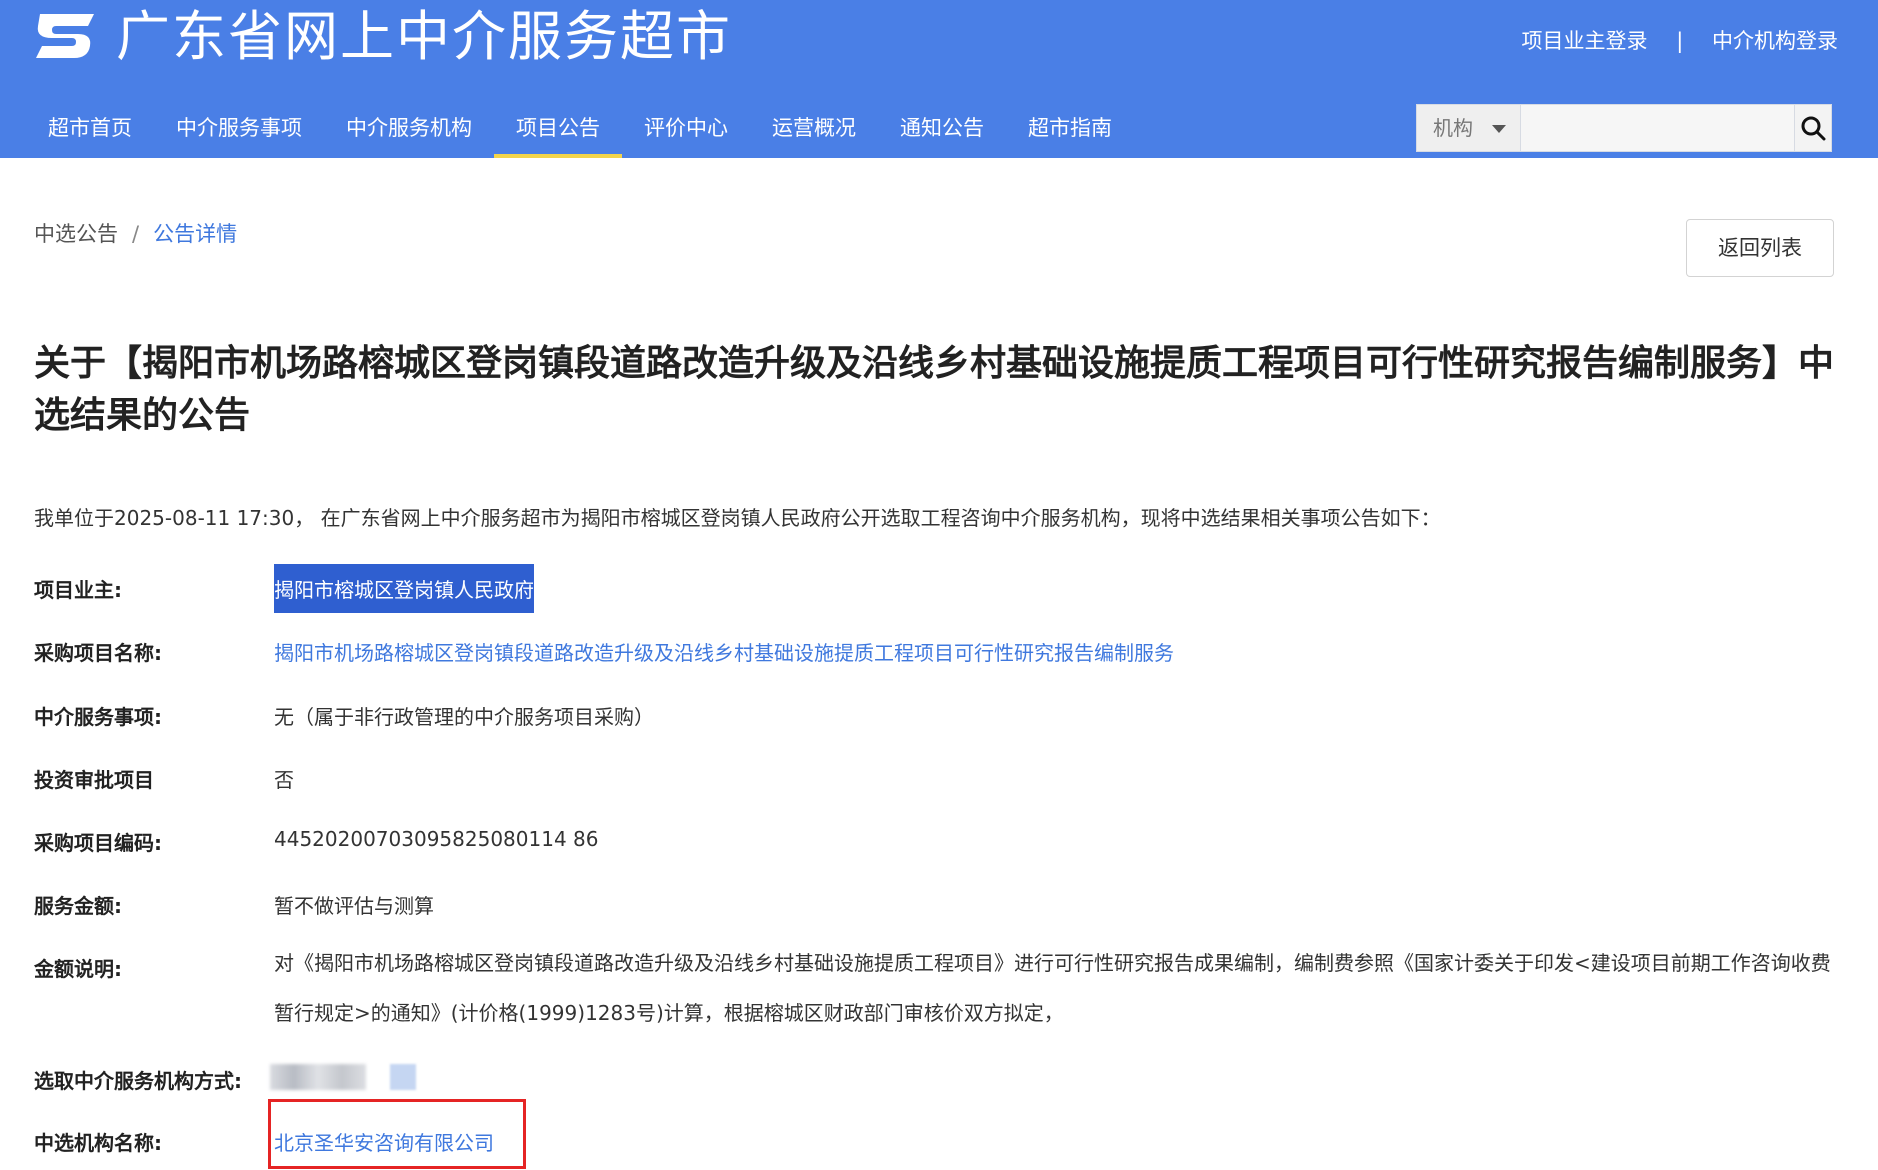  I want to click on selection-method-label: 选取中介服务机构方式:, so click(138, 1081).